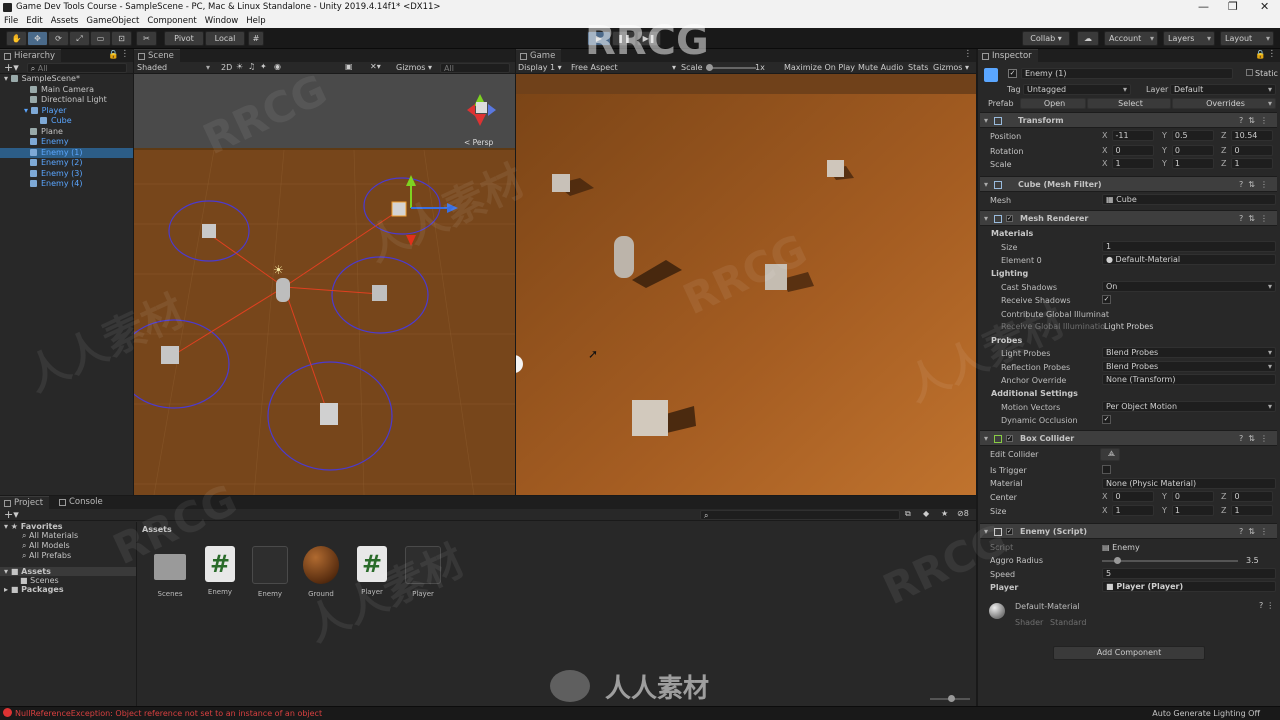  What do you see at coordinates (1034, 393) in the screenshot?
I see `additional-settings-foldout: Additional Settings` at bounding box center [1034, 393].